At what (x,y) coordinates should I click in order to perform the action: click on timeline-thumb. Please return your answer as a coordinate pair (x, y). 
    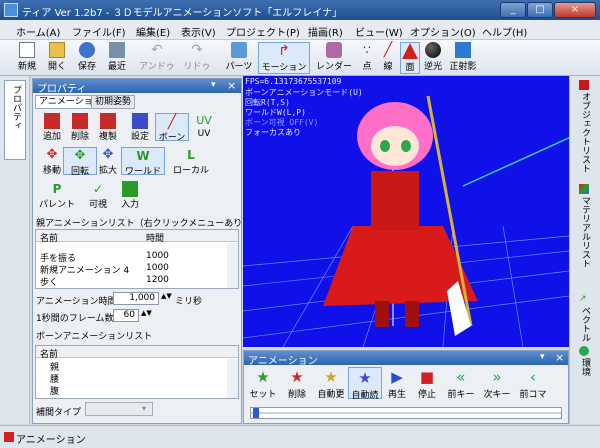
    Looking at the image, I should click on (256, 413).